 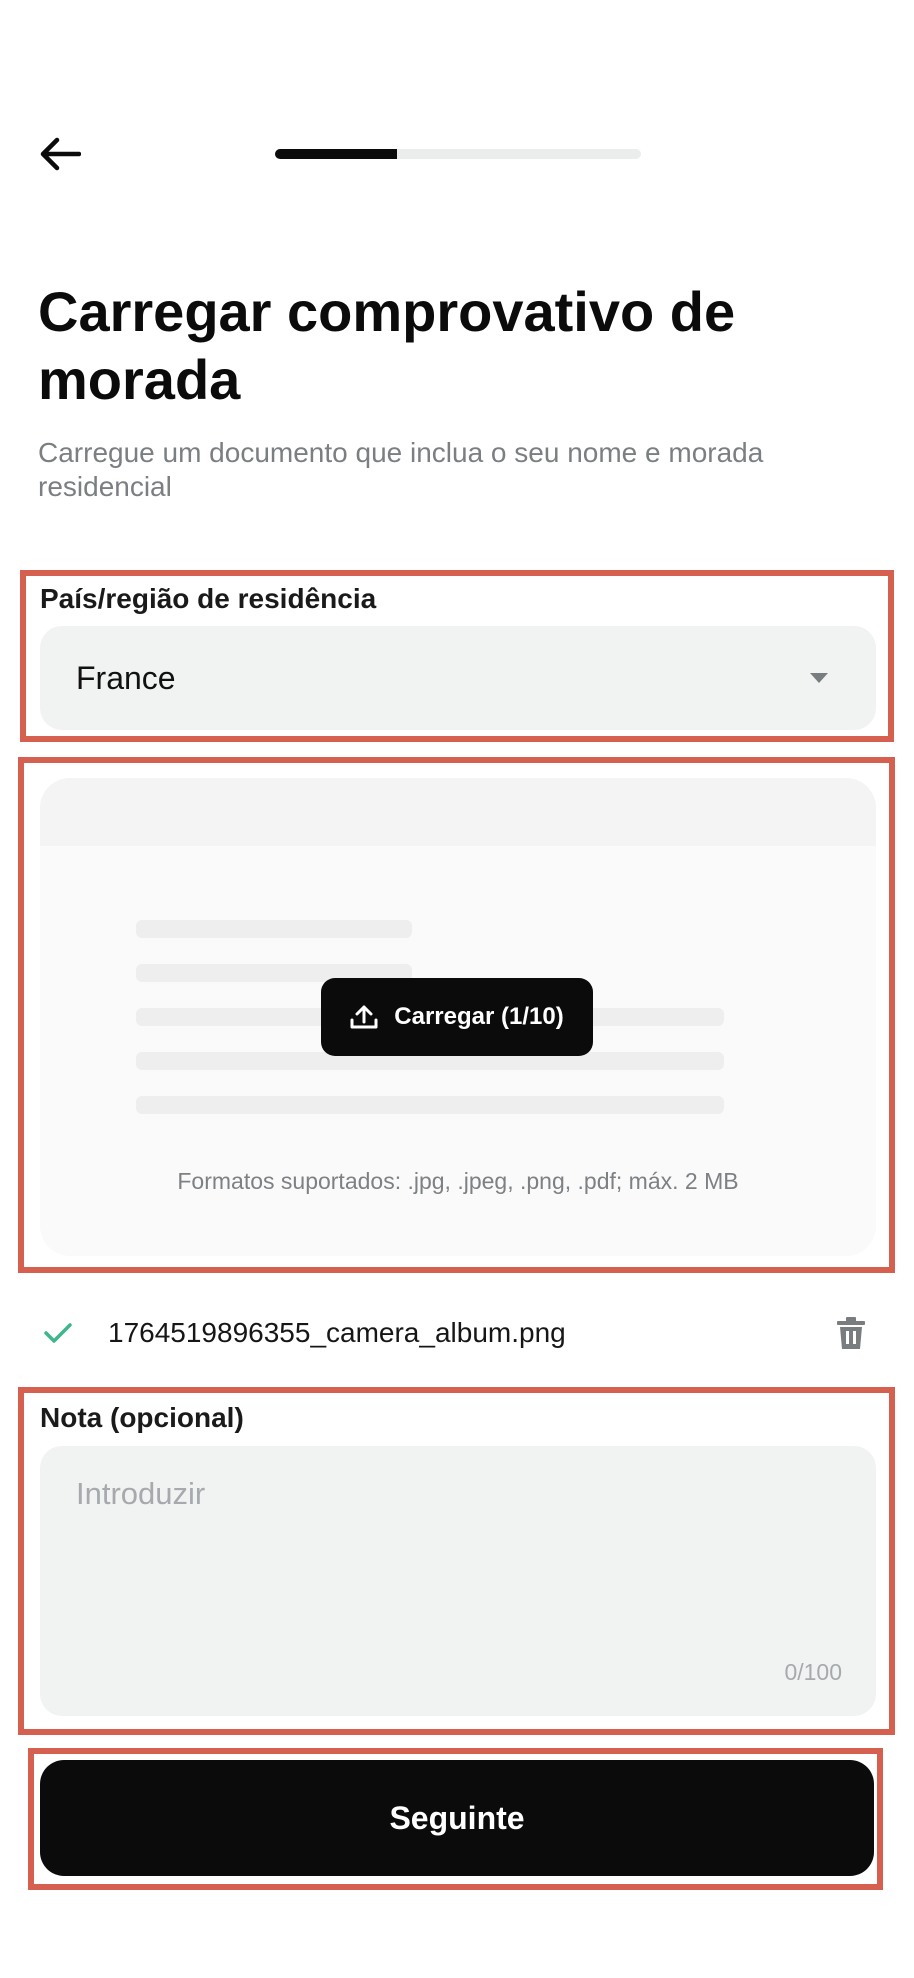 What do you see at coordinates (336, 154) in the screenshot?
I see `progress-bar-fill` at bounding box center [336, 154].